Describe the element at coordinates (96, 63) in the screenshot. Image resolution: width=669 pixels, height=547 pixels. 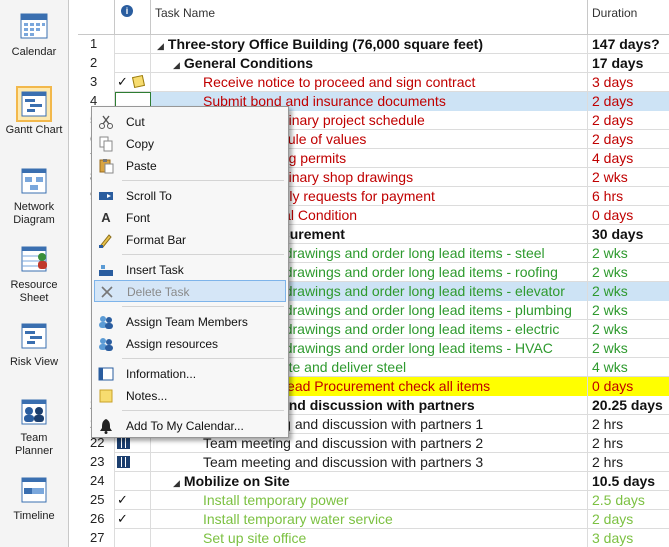
I see `row-id-cell: 2` at that location.